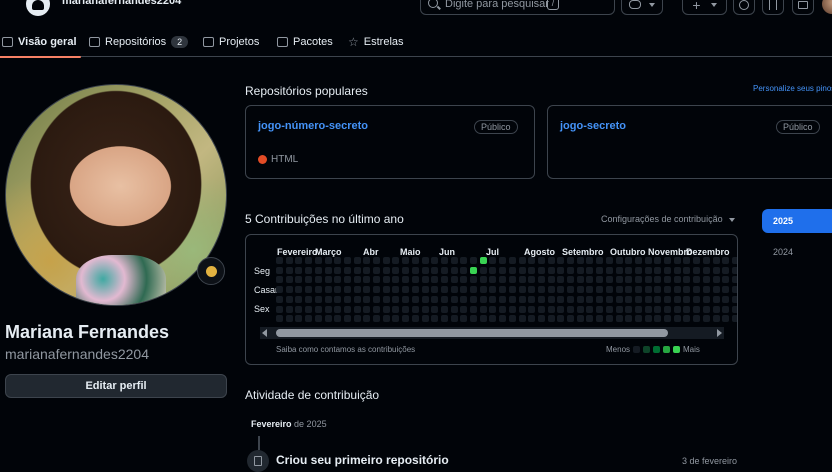 The height and width of the screenshot is (472, 832). Describe the element at coordinates (121, 3) in the screenshot. I see `header-username: marianafernandes2204` at that location.